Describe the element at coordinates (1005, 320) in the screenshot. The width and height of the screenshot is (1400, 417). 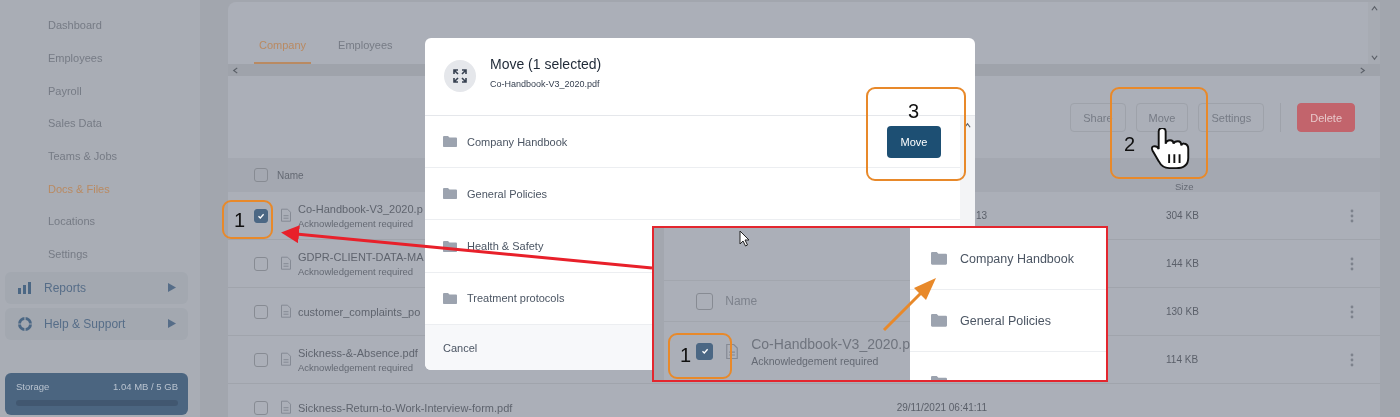
I see `folder-label: General Policies` at that location.